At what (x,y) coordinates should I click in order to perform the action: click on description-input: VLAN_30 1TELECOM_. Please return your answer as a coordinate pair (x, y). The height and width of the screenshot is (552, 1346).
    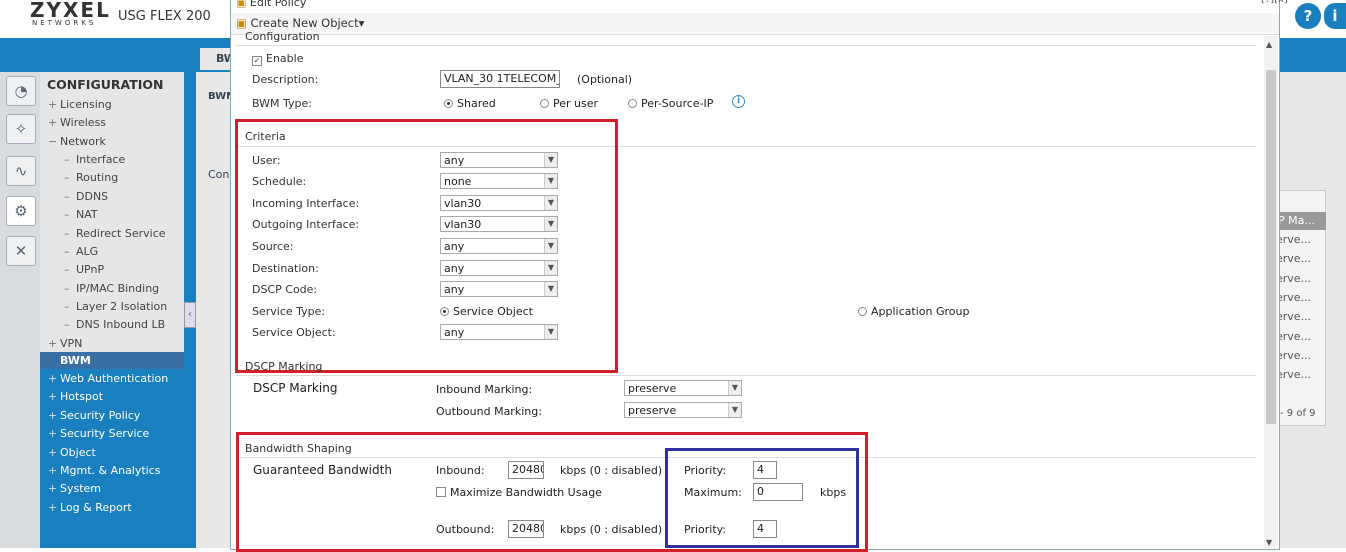
    Looking at the image, I should click on (500, 79).